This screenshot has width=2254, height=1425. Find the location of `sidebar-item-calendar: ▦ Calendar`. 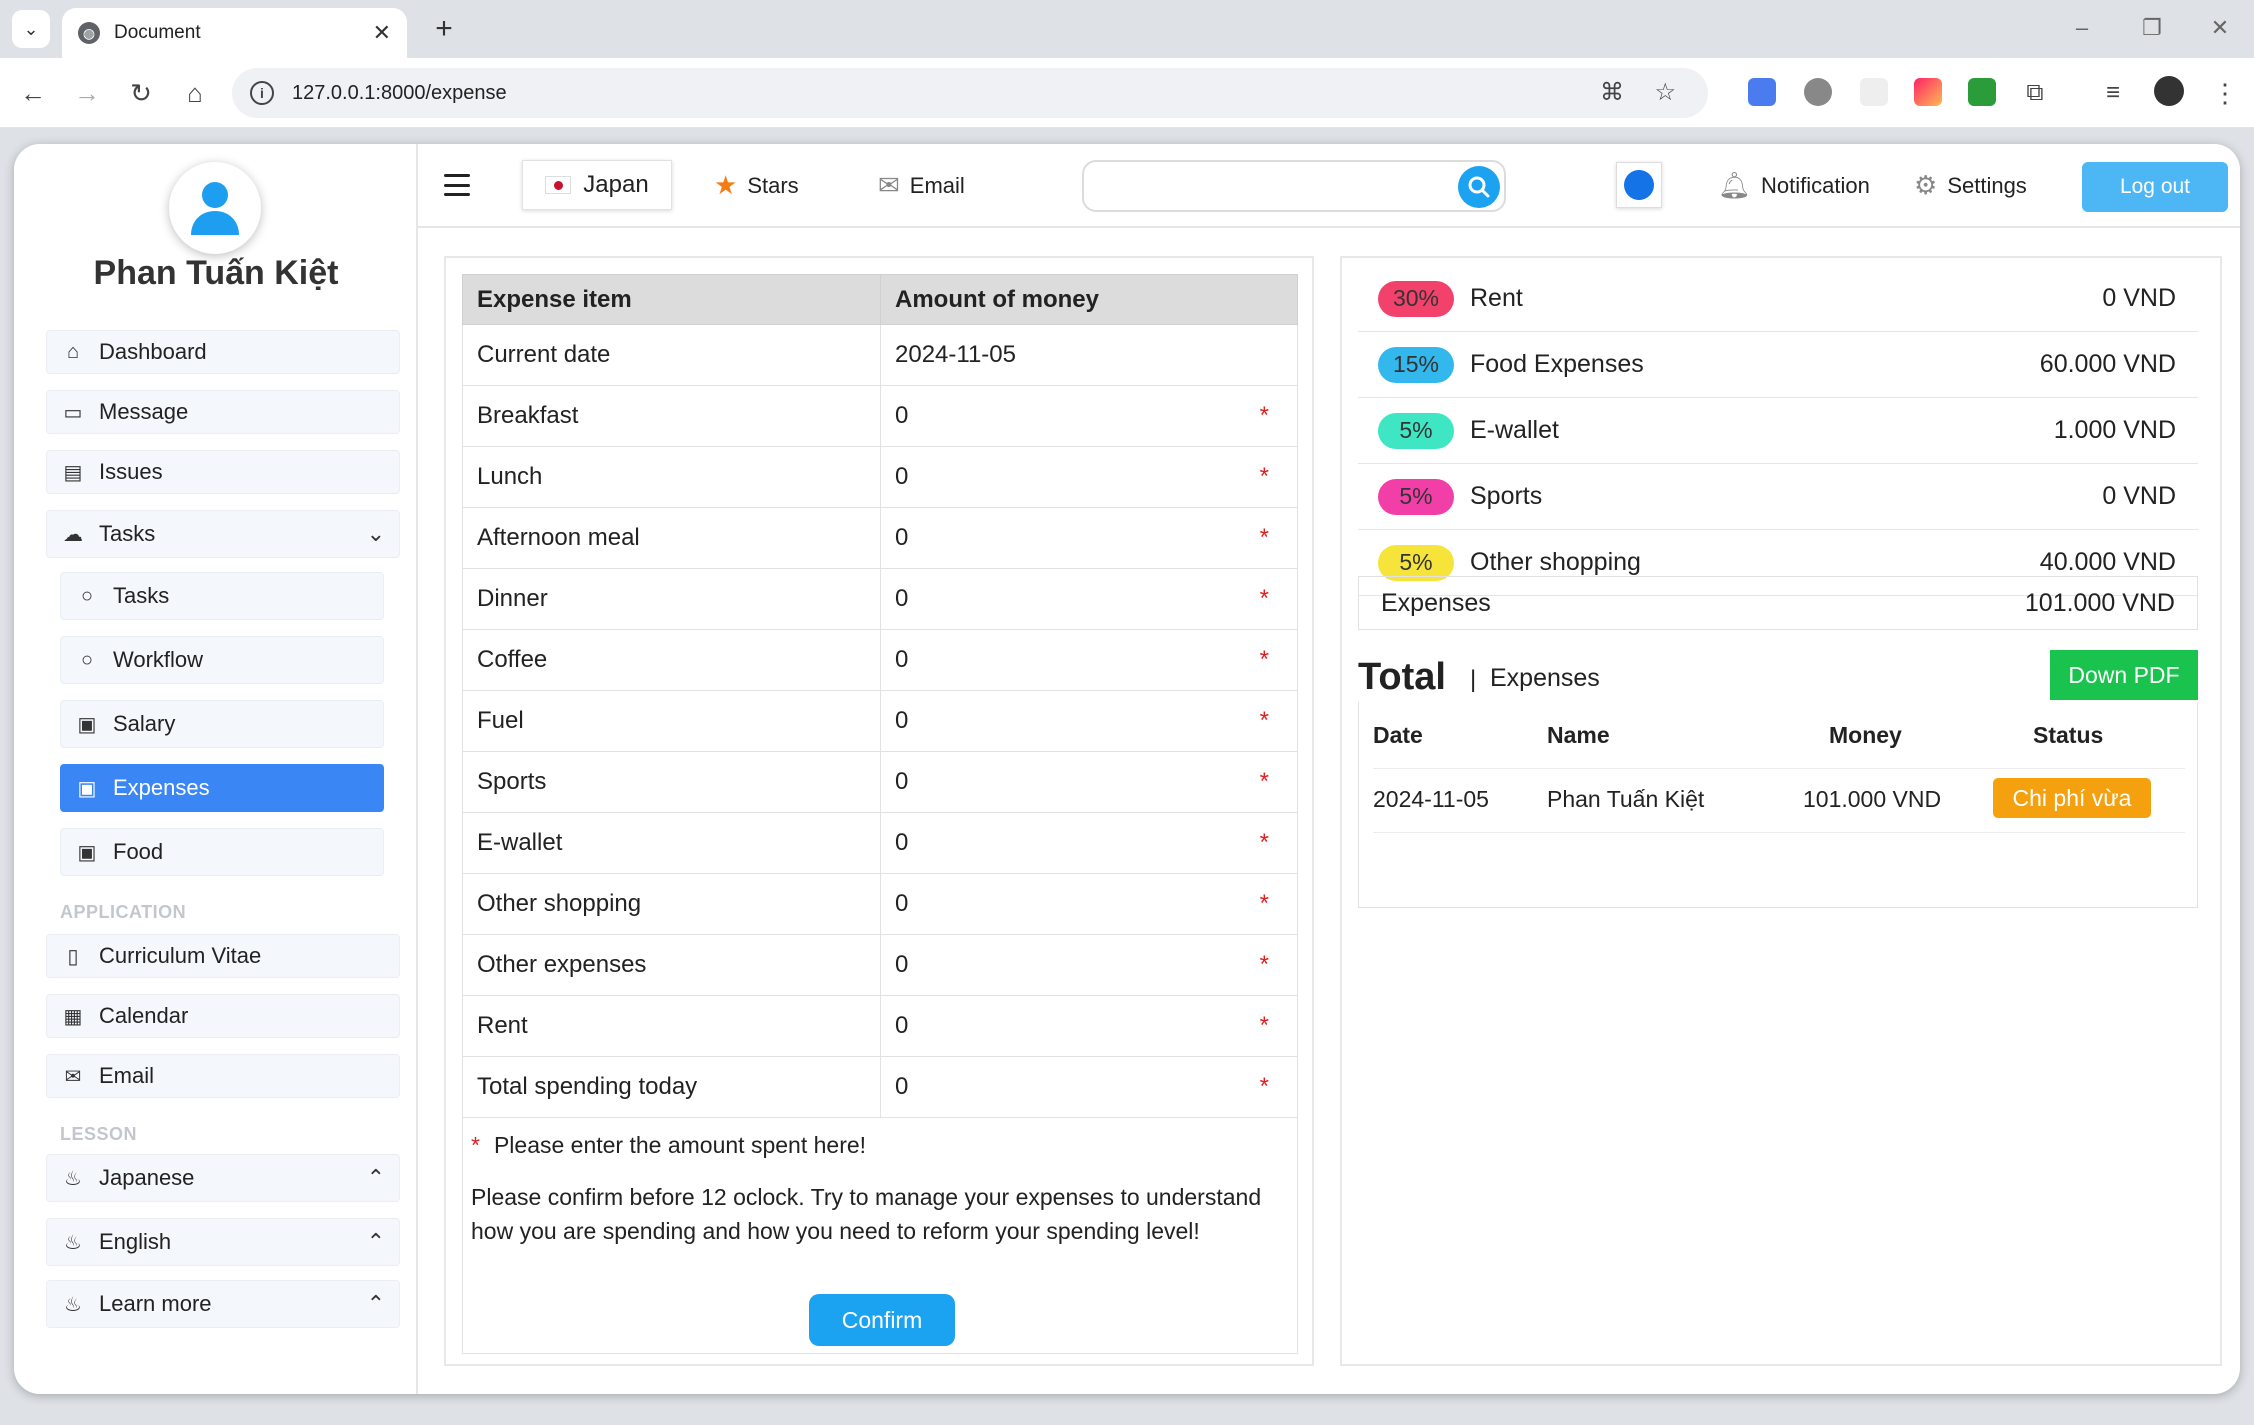

sidebar-item-calendar: ▦ Calendar is located at coordinates (223, 1016).